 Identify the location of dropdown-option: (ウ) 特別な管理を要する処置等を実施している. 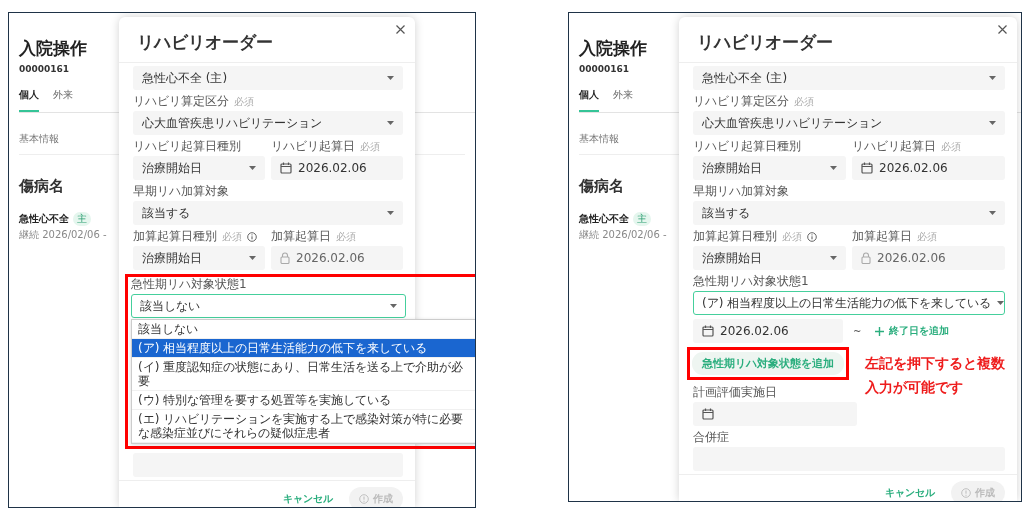
(303, 400).